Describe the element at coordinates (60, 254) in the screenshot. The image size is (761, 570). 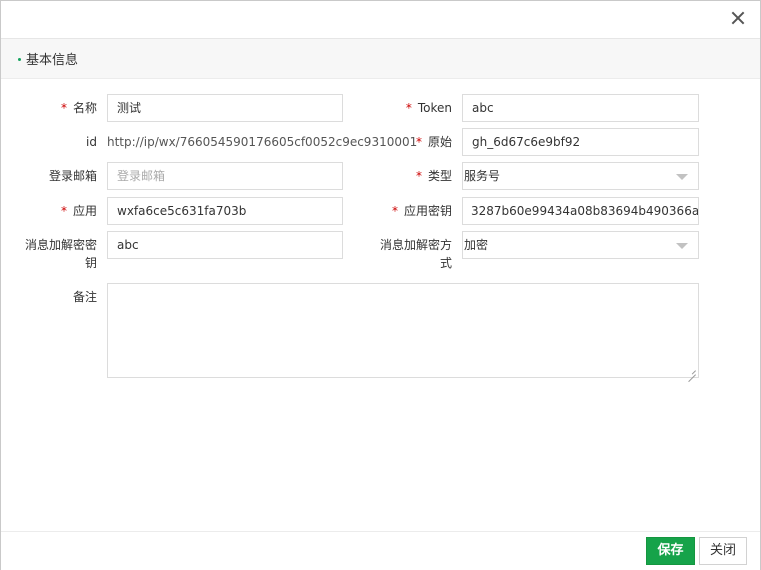
I see `msg-key-label: 消息加解密密 钥` at that location.